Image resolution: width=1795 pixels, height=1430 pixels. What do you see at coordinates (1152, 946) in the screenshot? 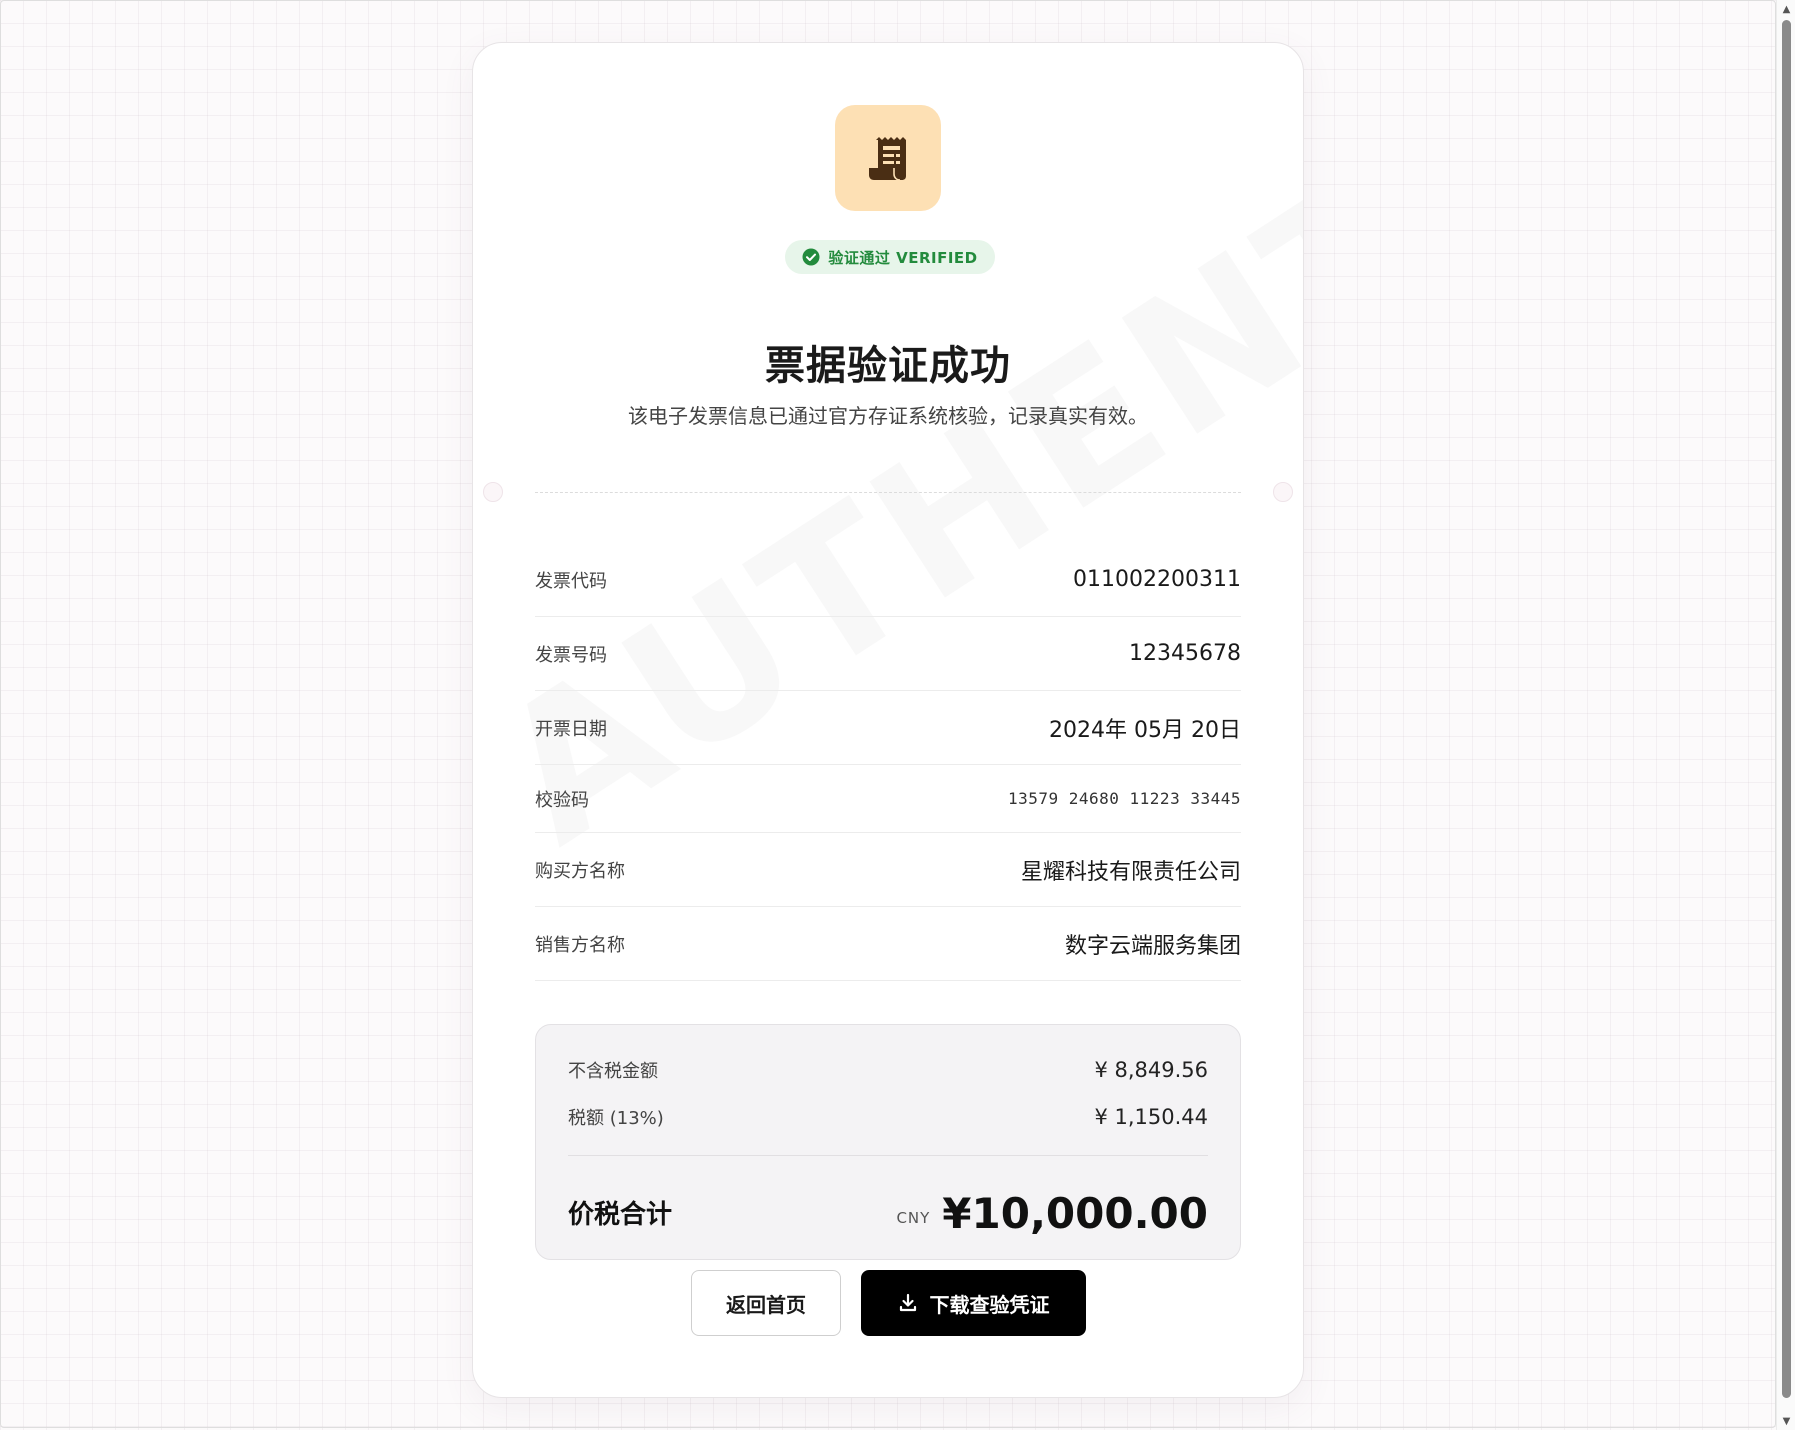
I see `detail-value: 数字云端服务集团` at bounding box center [1152, 946].